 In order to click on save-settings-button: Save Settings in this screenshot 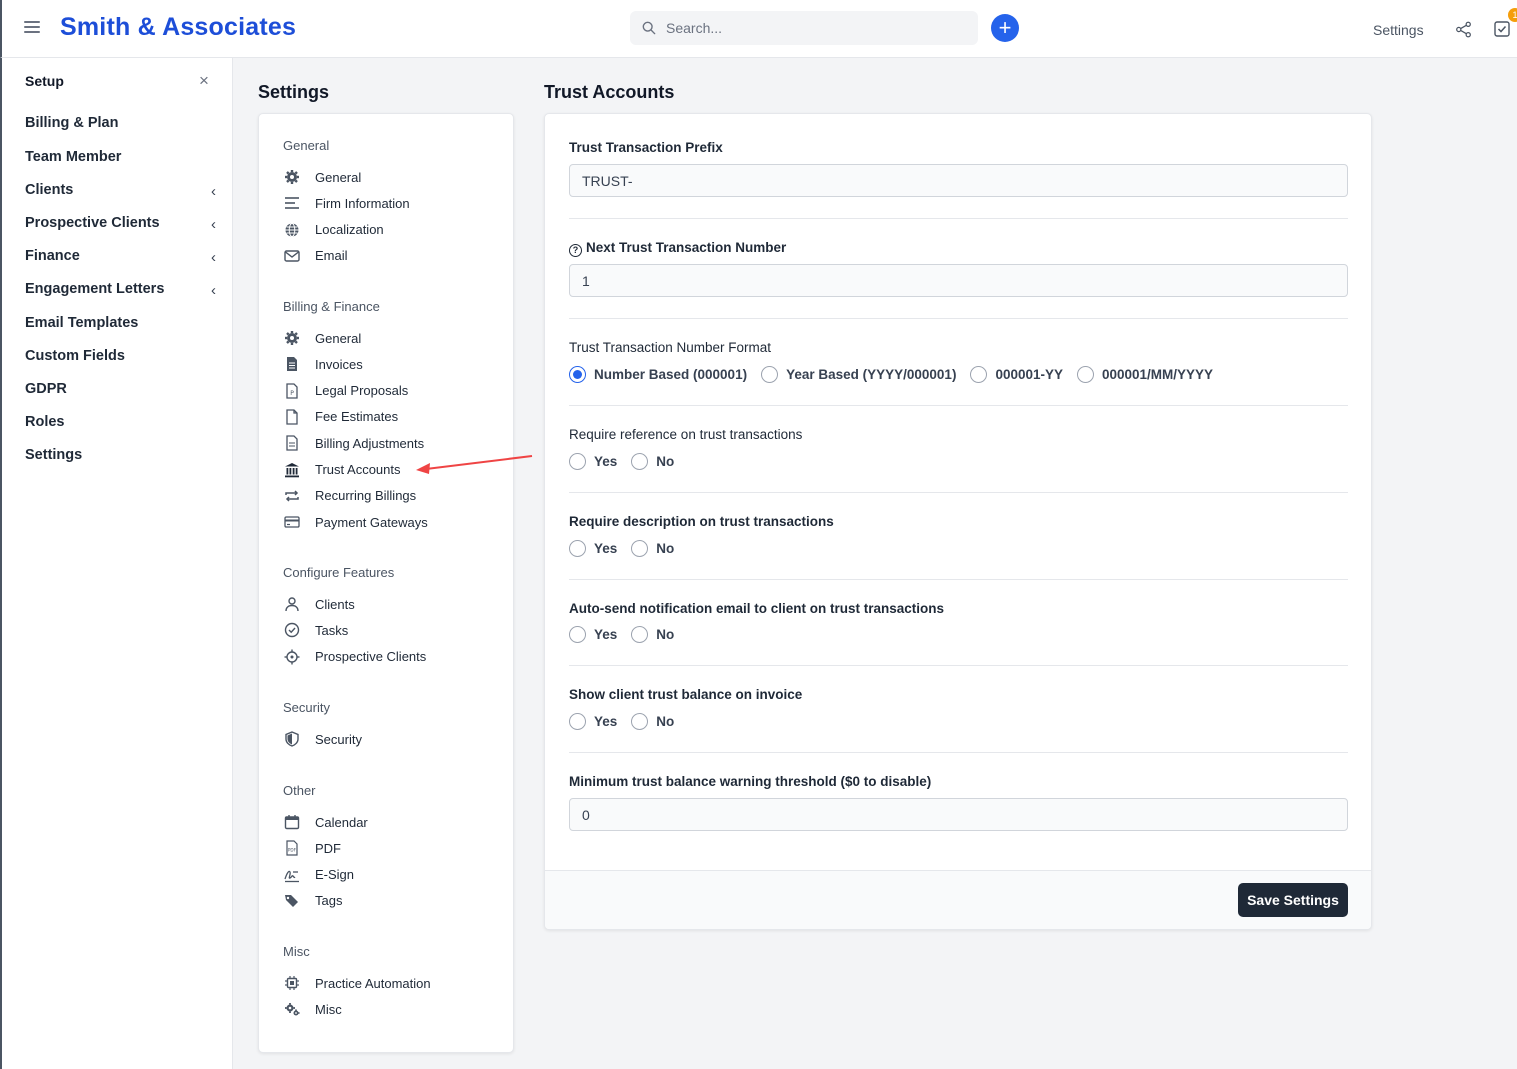, I will do `click(1293, 900)`.